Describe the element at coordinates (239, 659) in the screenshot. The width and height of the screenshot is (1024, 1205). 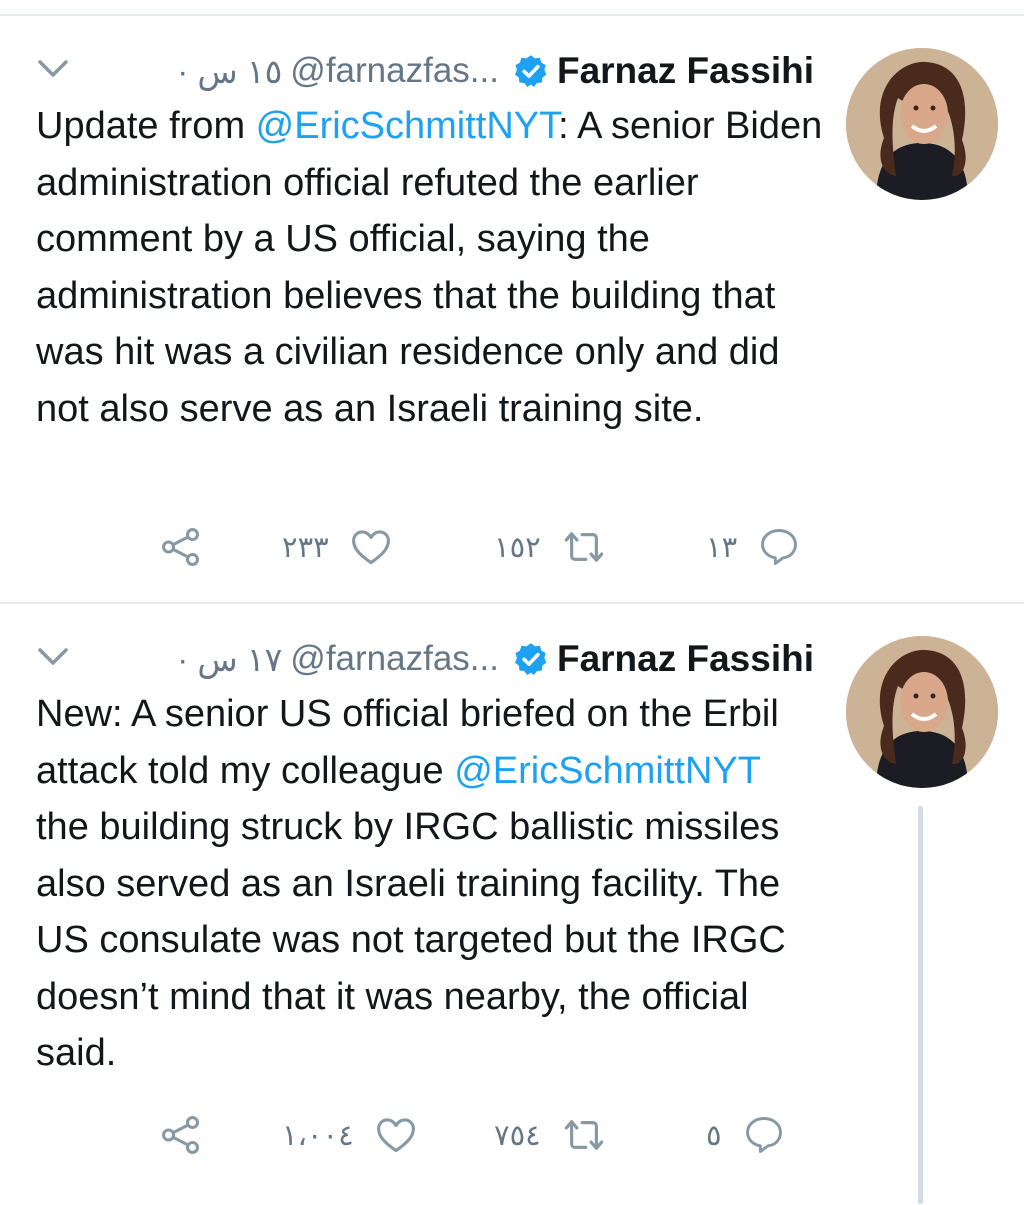
I see `timestamp-label: ١٧ س` at that location.